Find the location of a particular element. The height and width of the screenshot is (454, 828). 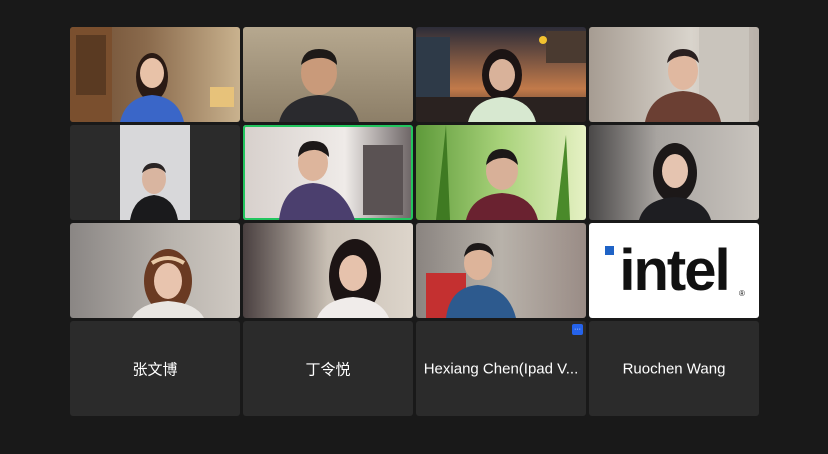

participant-name: 张文博 is located at coordinates (155, 369).